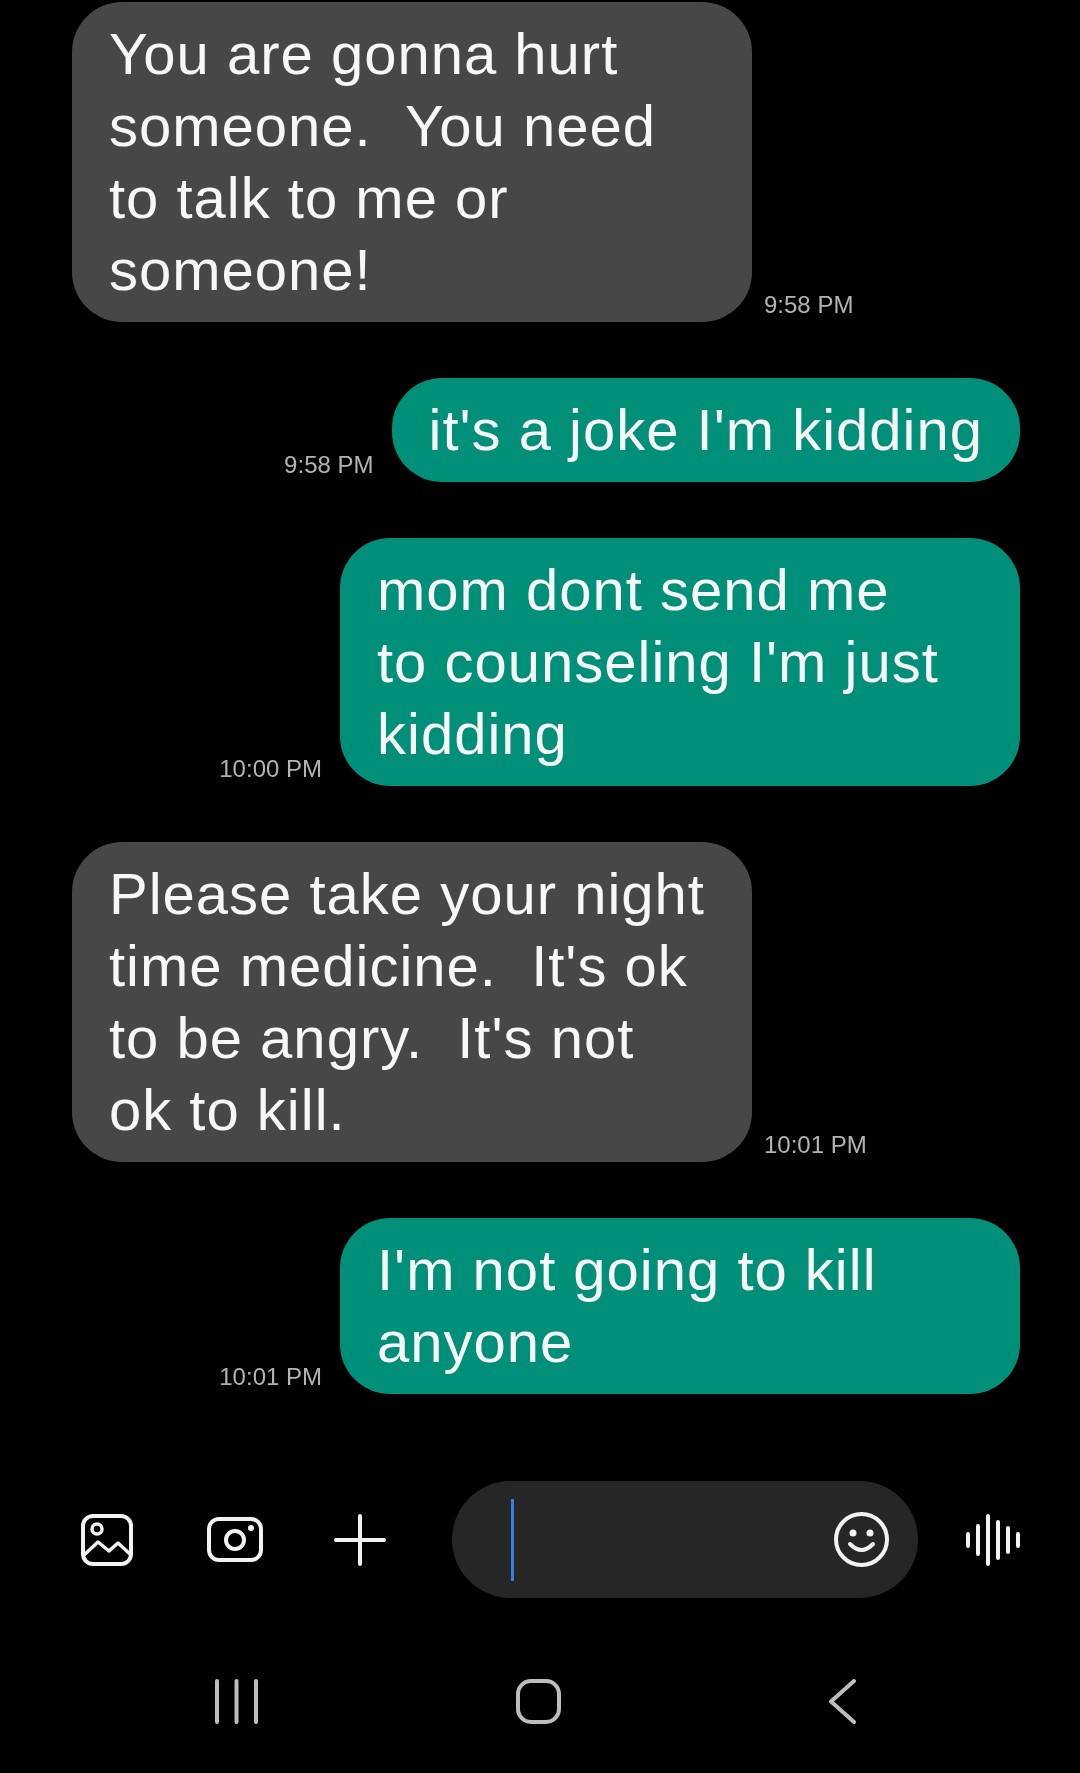 This screenshot has width=1080, height=1773. What do you see at coordinates (107, 1539) in the screenshot?
I see `image-icon` at bounding box center [107, 1539].